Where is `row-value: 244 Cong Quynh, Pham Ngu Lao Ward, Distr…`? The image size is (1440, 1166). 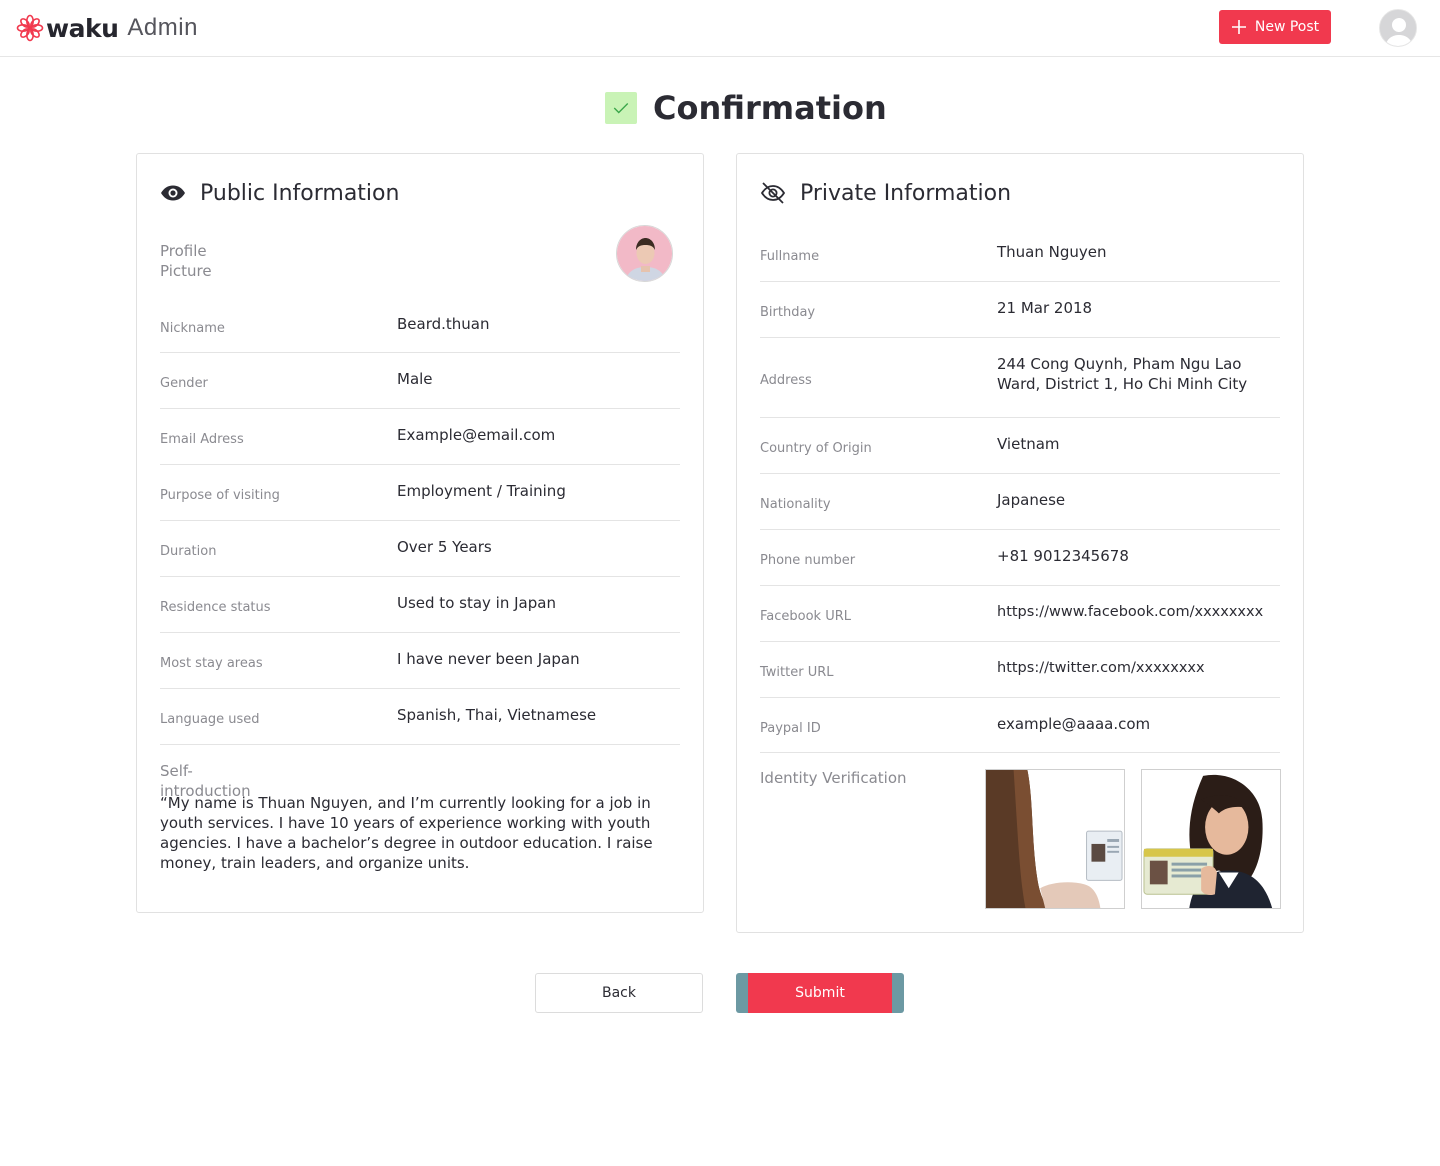 row-value: 244 Cong Quynh, Pham Ngu Lao Ward, Distr… is located at coordinates (1122, 374).